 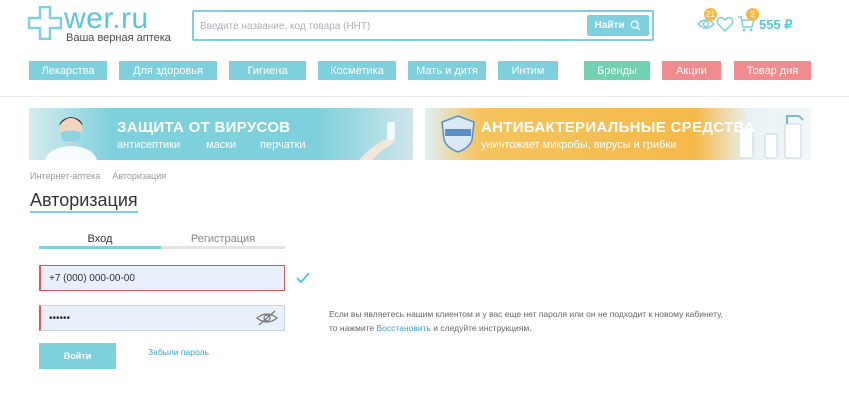 I want to click on banner-left-title: ЗАЩИТА ОТ ВИРУСОВ, so click(x=204, y=127).